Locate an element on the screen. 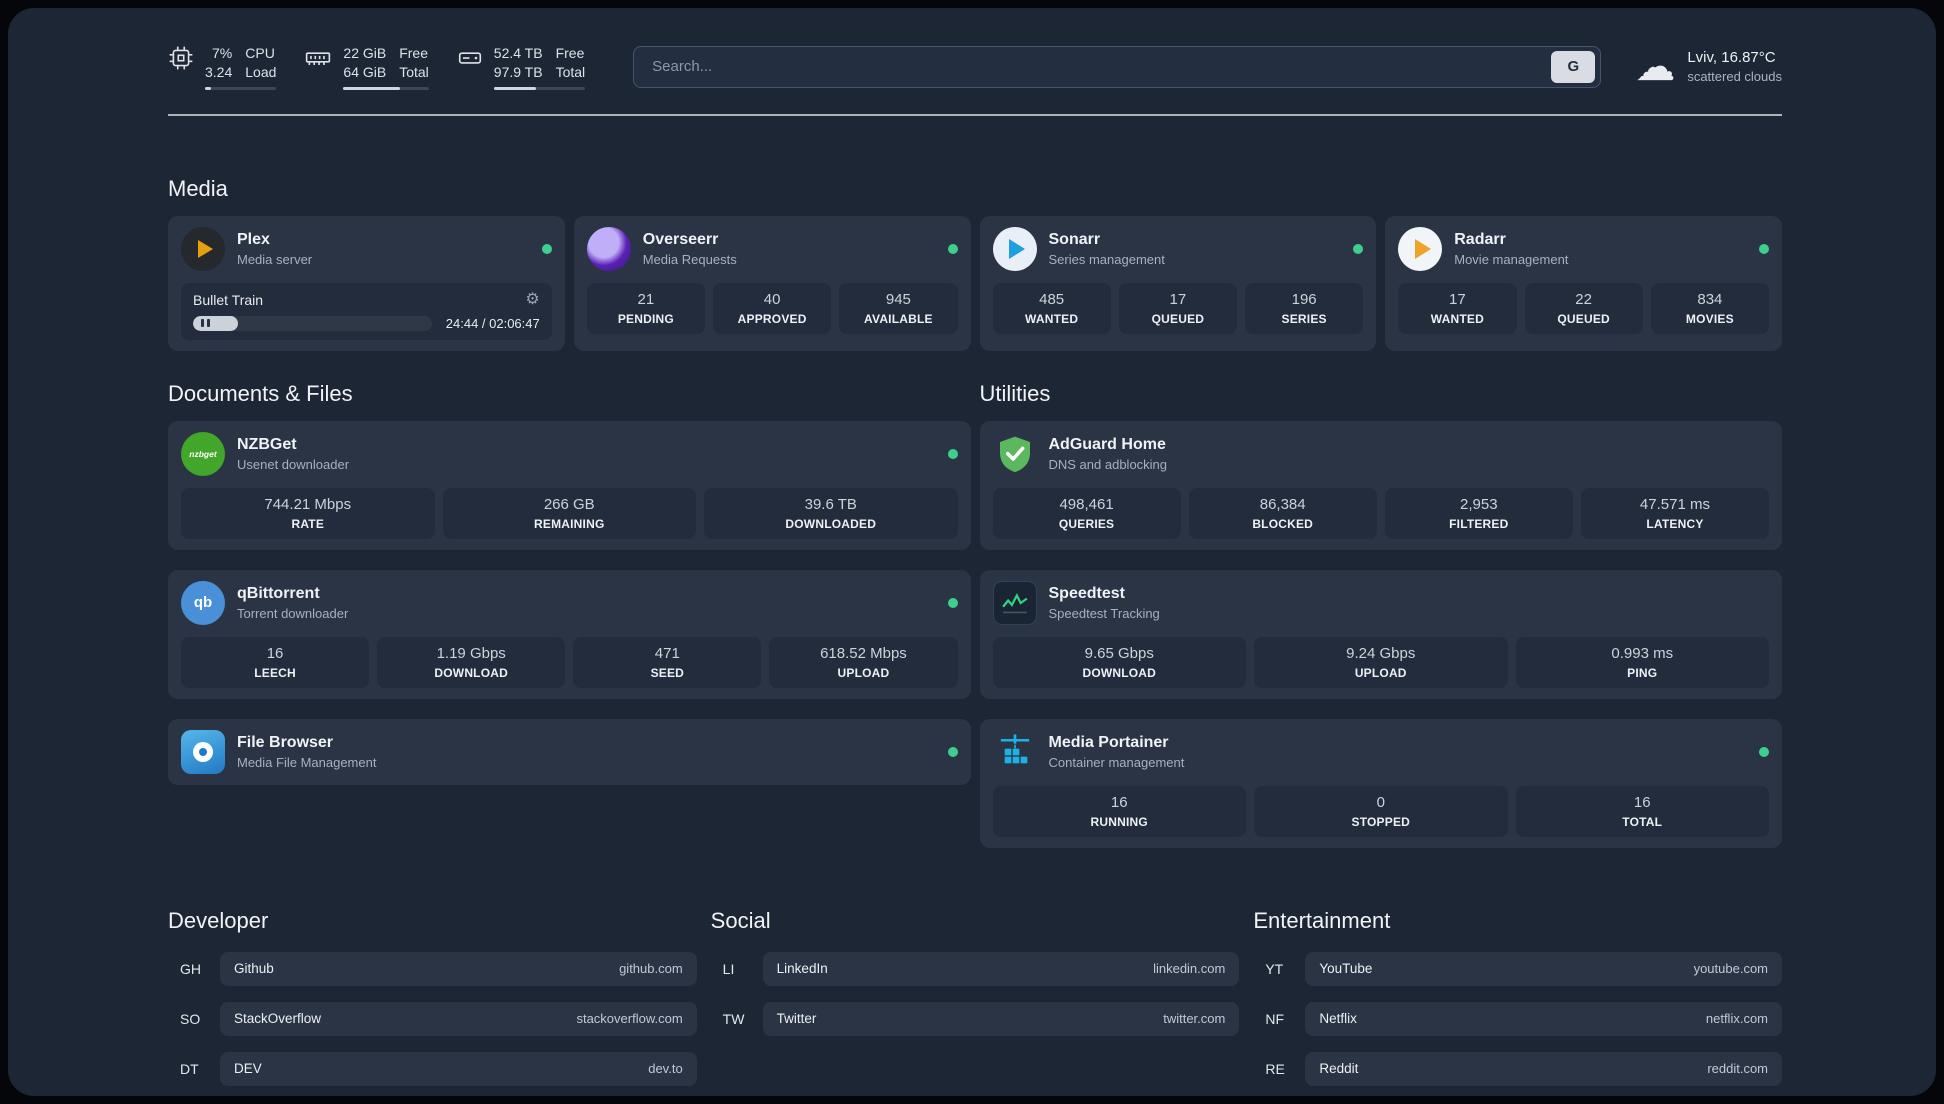  bookmark-link-netflix: Netflix netflix.com is located at coordinates (1544, 1018).